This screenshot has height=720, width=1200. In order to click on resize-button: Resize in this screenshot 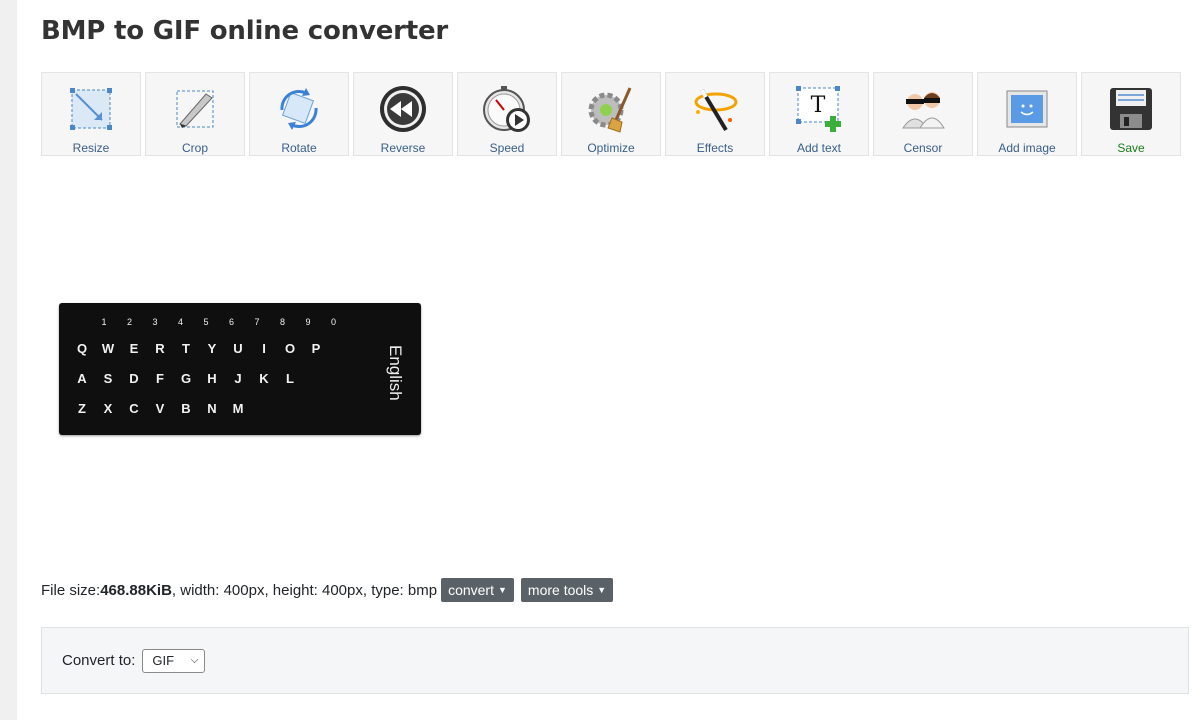, I will do `click(91, 114)`.